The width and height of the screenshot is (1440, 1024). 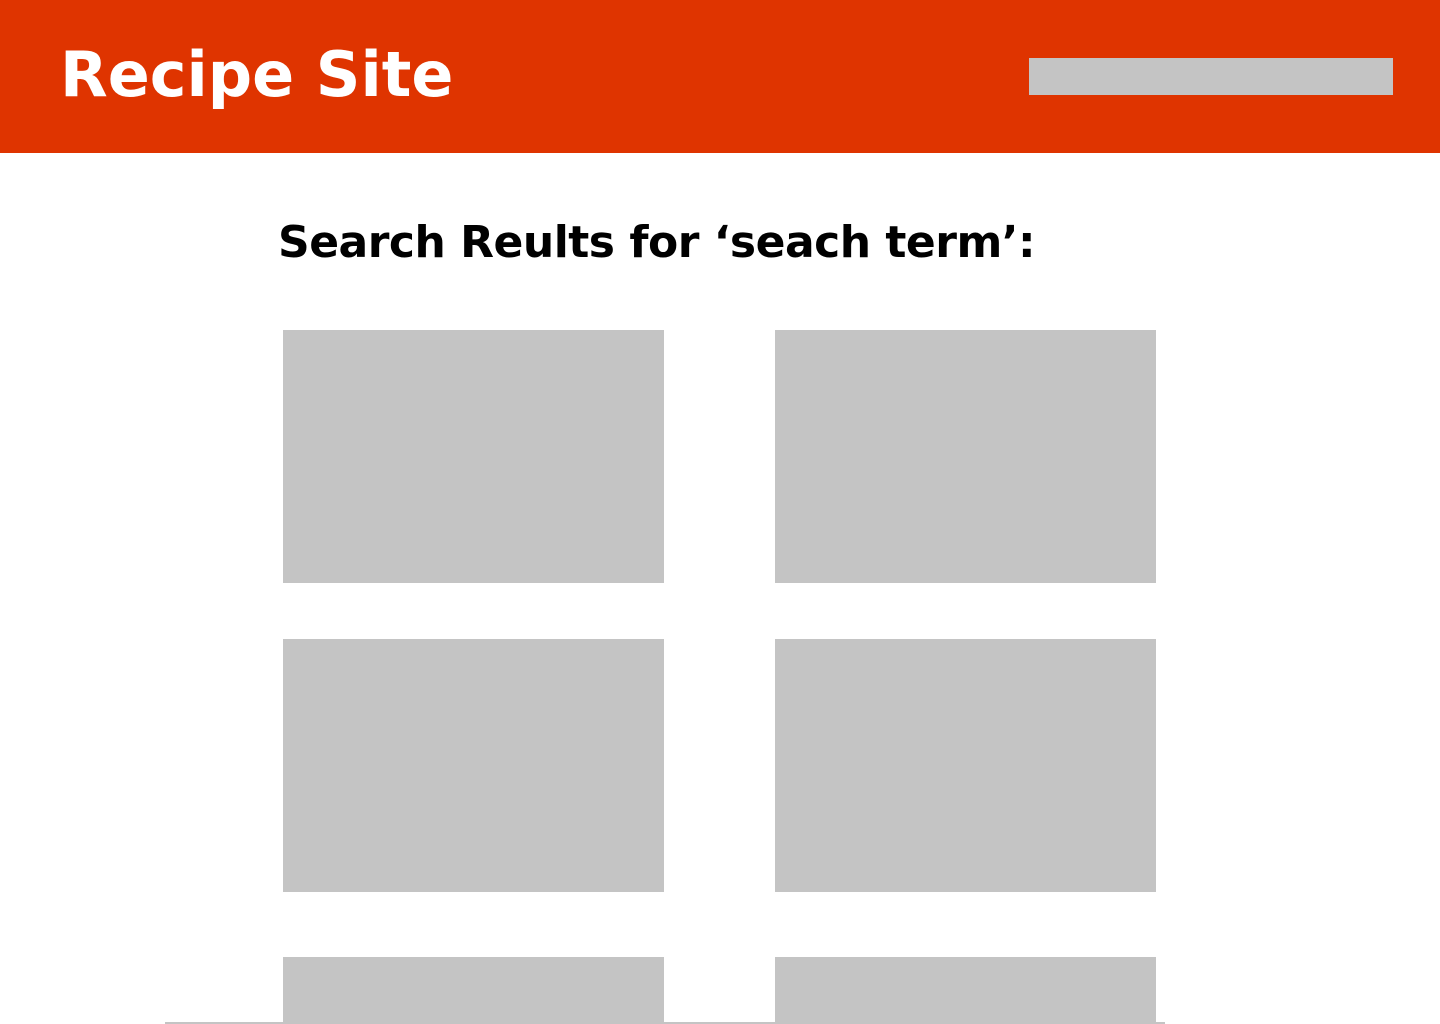 What do you see at coordinates (657, 242) in the screenshot?
I see `results-heading: Search Reults for ‘seach term’:` at bounding box center [657, 242].